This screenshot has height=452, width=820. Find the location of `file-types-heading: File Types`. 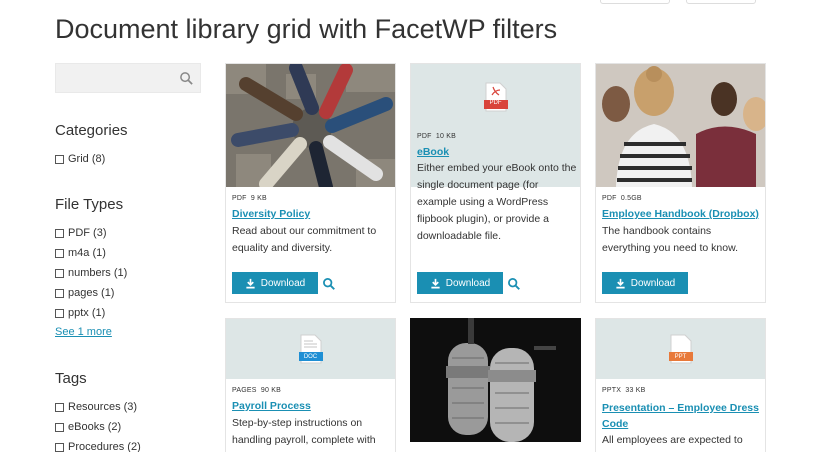

file-types-heading: File Types is located at coordinates (89, 204).